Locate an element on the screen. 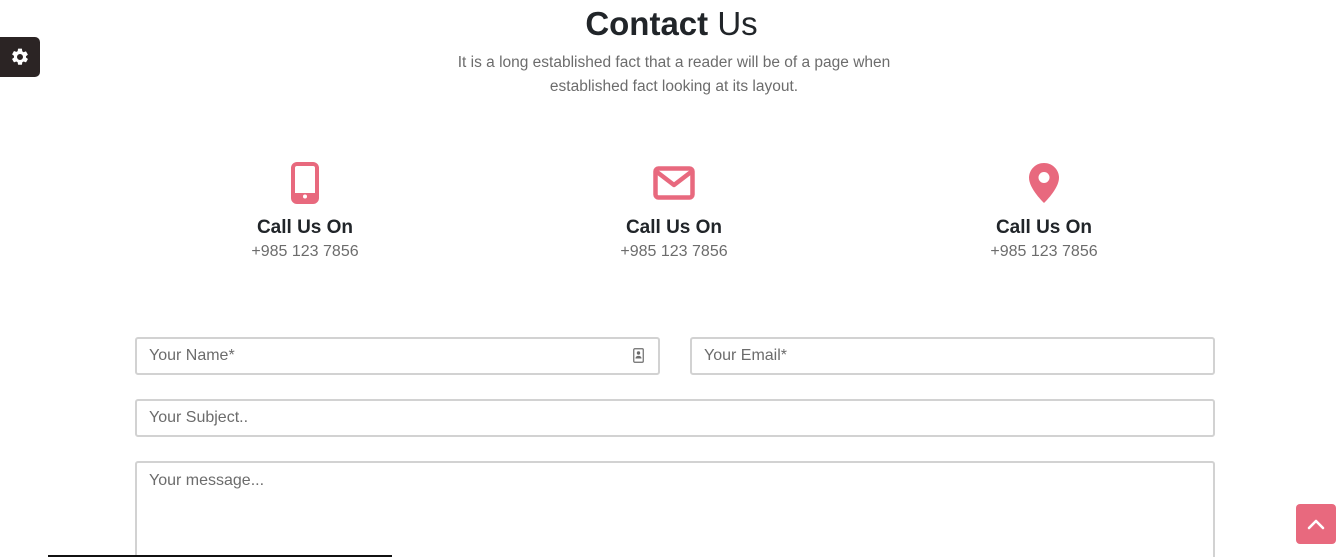 This screenshot has width=1343, height=557. chevron-up-icon is located at coordinates (1316, 524).